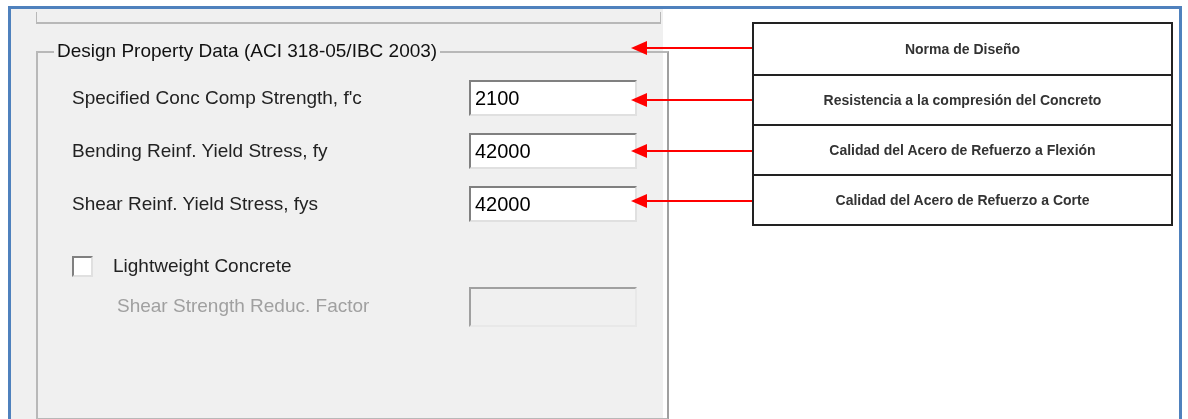 The image size is (1188, 419). What do you see at coordinates (202, 266) in the screenshot?
I see `checkbox-label: Lightweight Concrete` at bounding box center [202, 266].